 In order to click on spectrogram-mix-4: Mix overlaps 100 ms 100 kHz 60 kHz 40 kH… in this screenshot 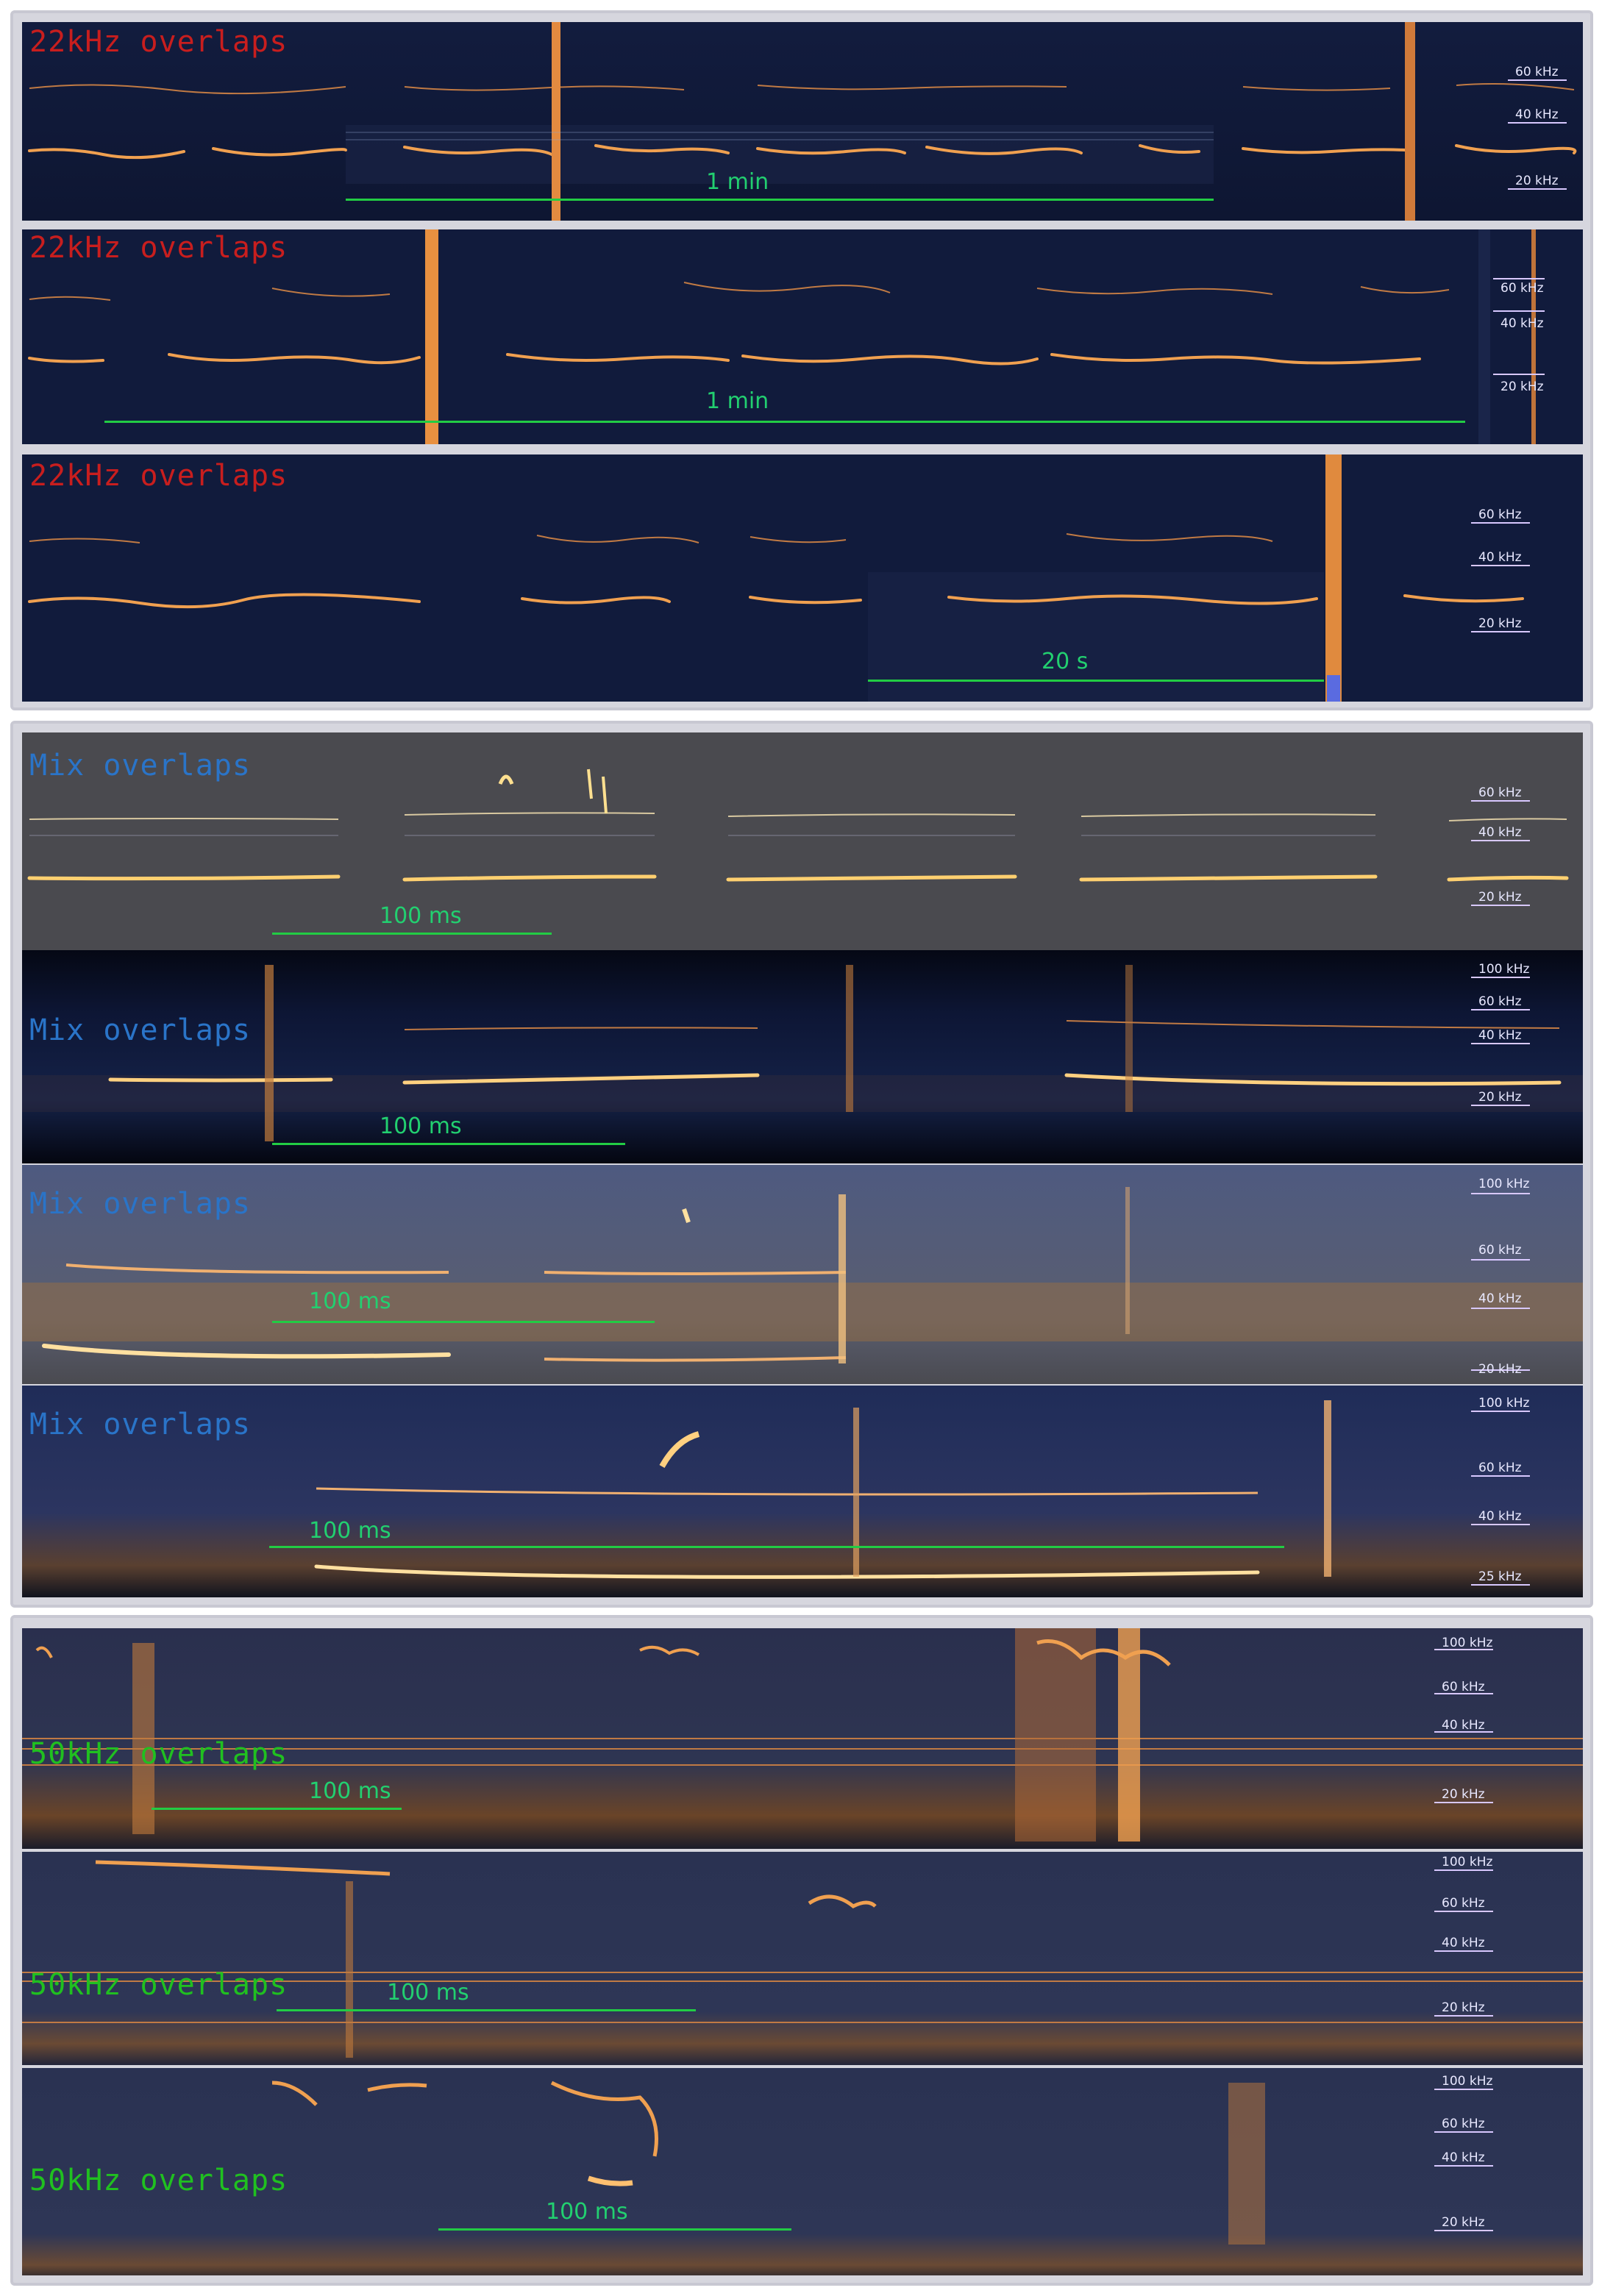, I will do `click(802, 1491)`.